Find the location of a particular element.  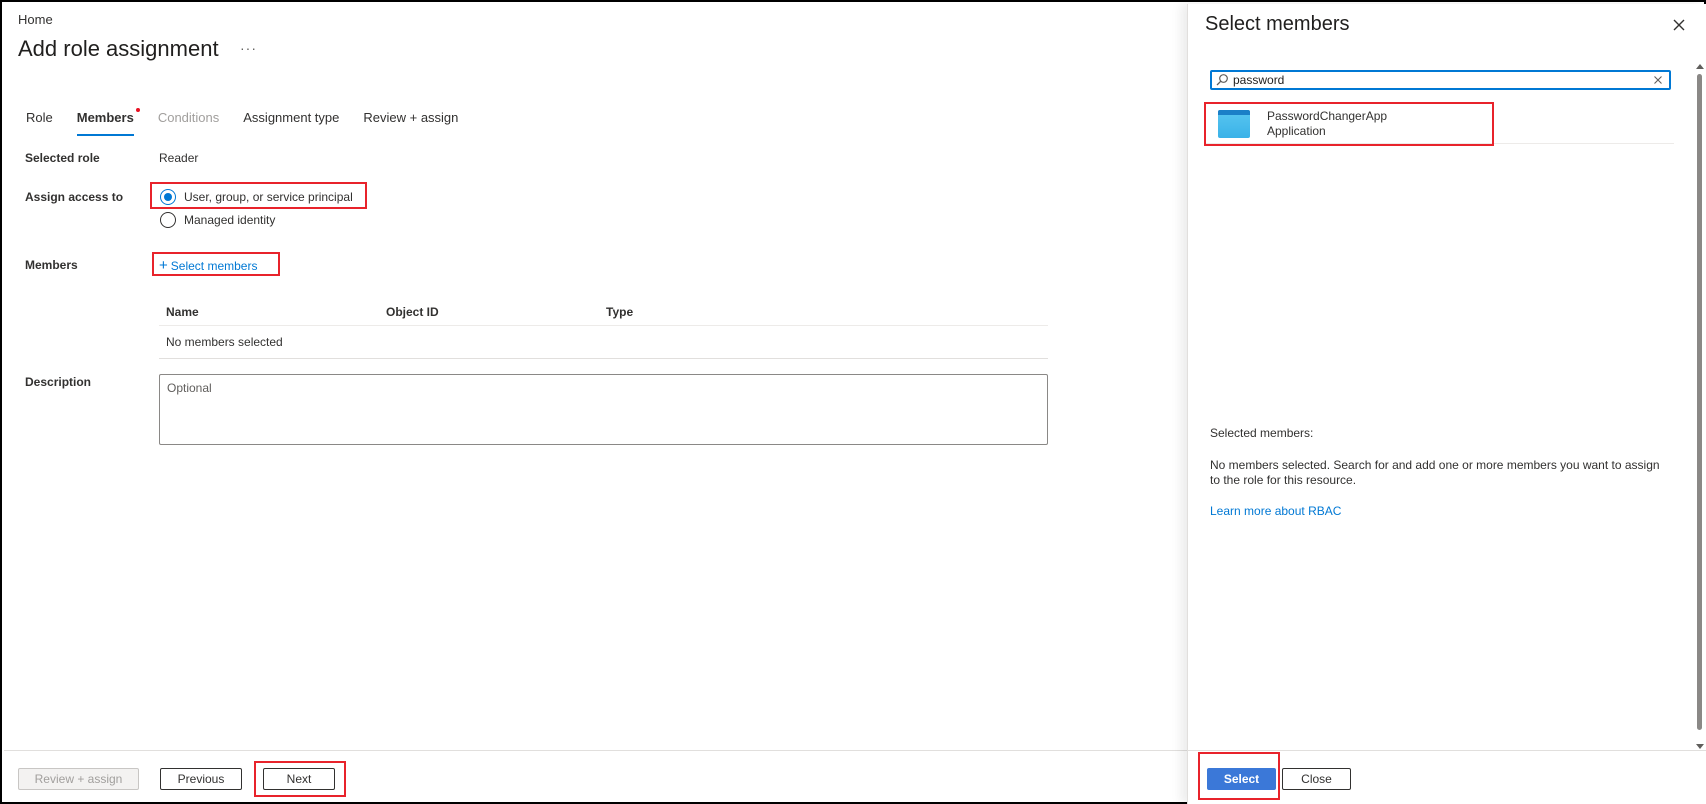

scroll-down-icon is located at coordinates (1700, 746).